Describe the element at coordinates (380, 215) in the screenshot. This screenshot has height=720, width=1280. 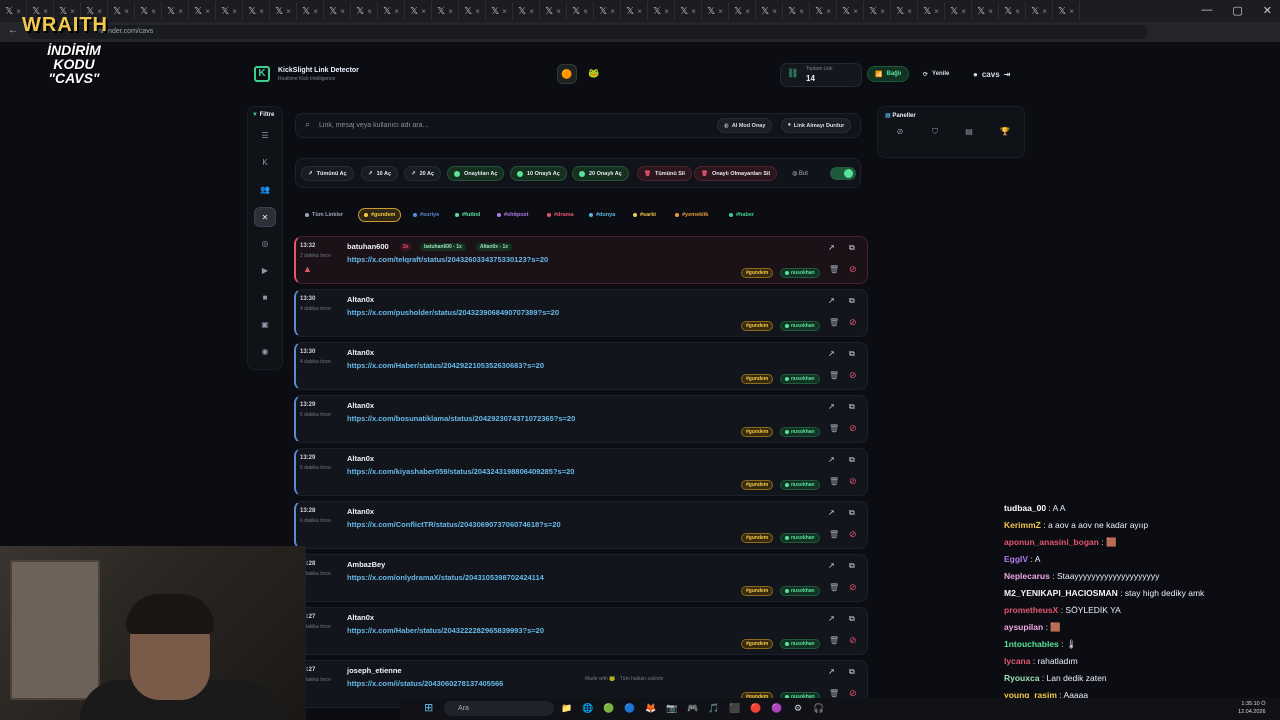
I see `tag-filter-gundem: #gundem` at that location.